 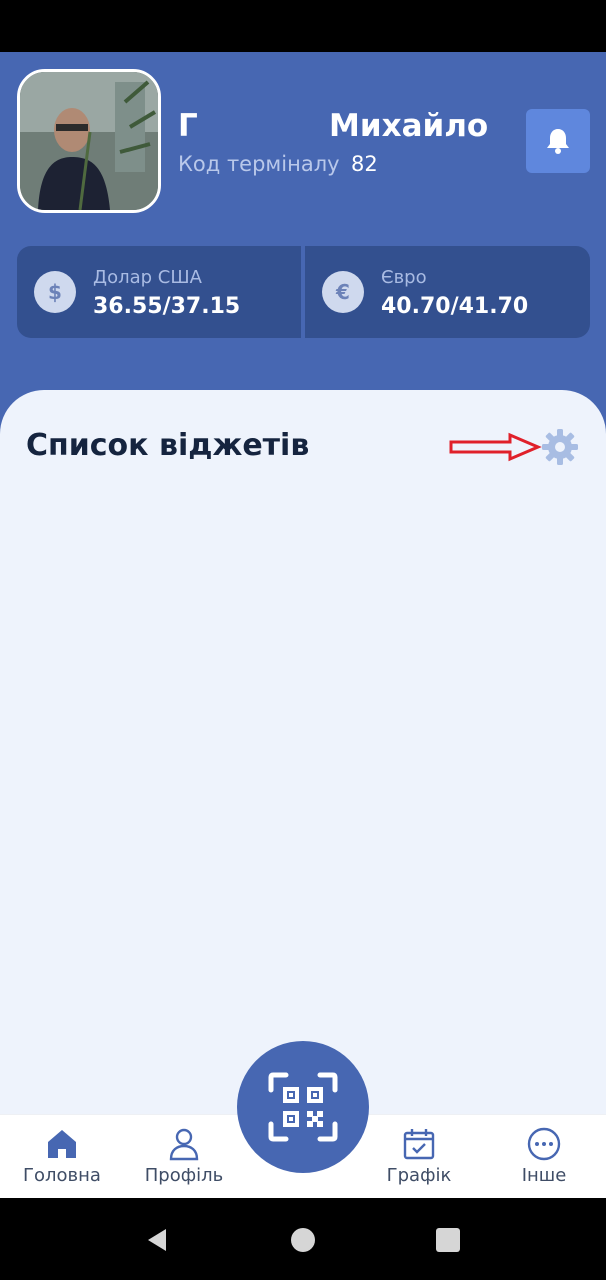 What do you see at coordinates (404, 277) in the screenshot?
I see `rate-label-eur: Євро` at bounding box center [404, 277].